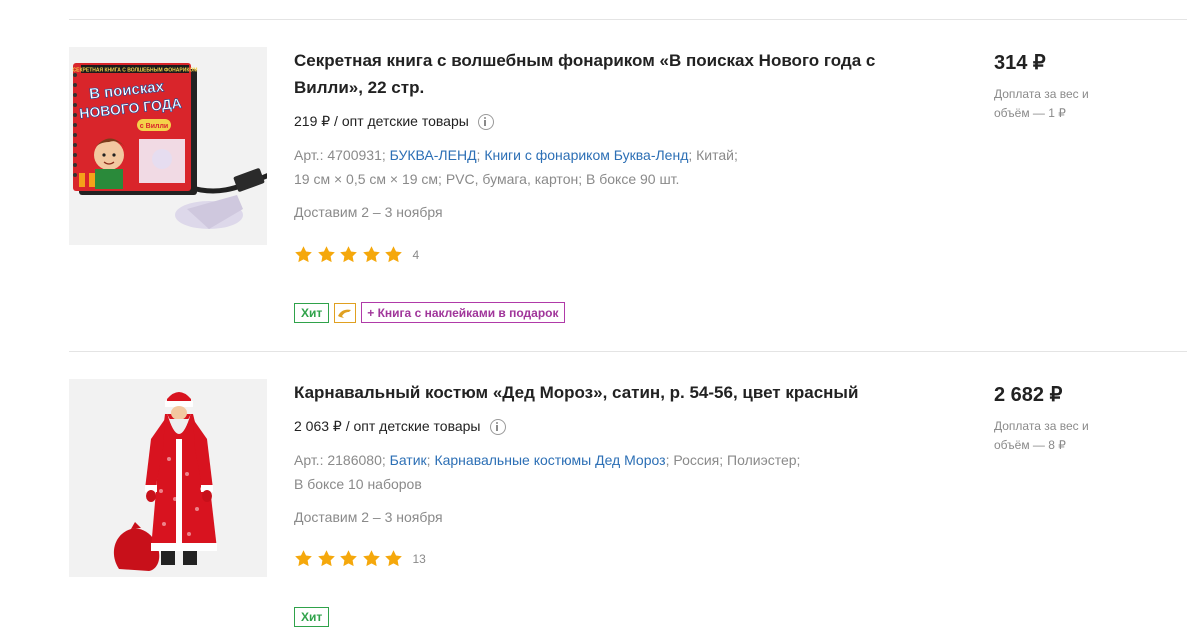  I want to click on rating: 13, so click(360, 558).